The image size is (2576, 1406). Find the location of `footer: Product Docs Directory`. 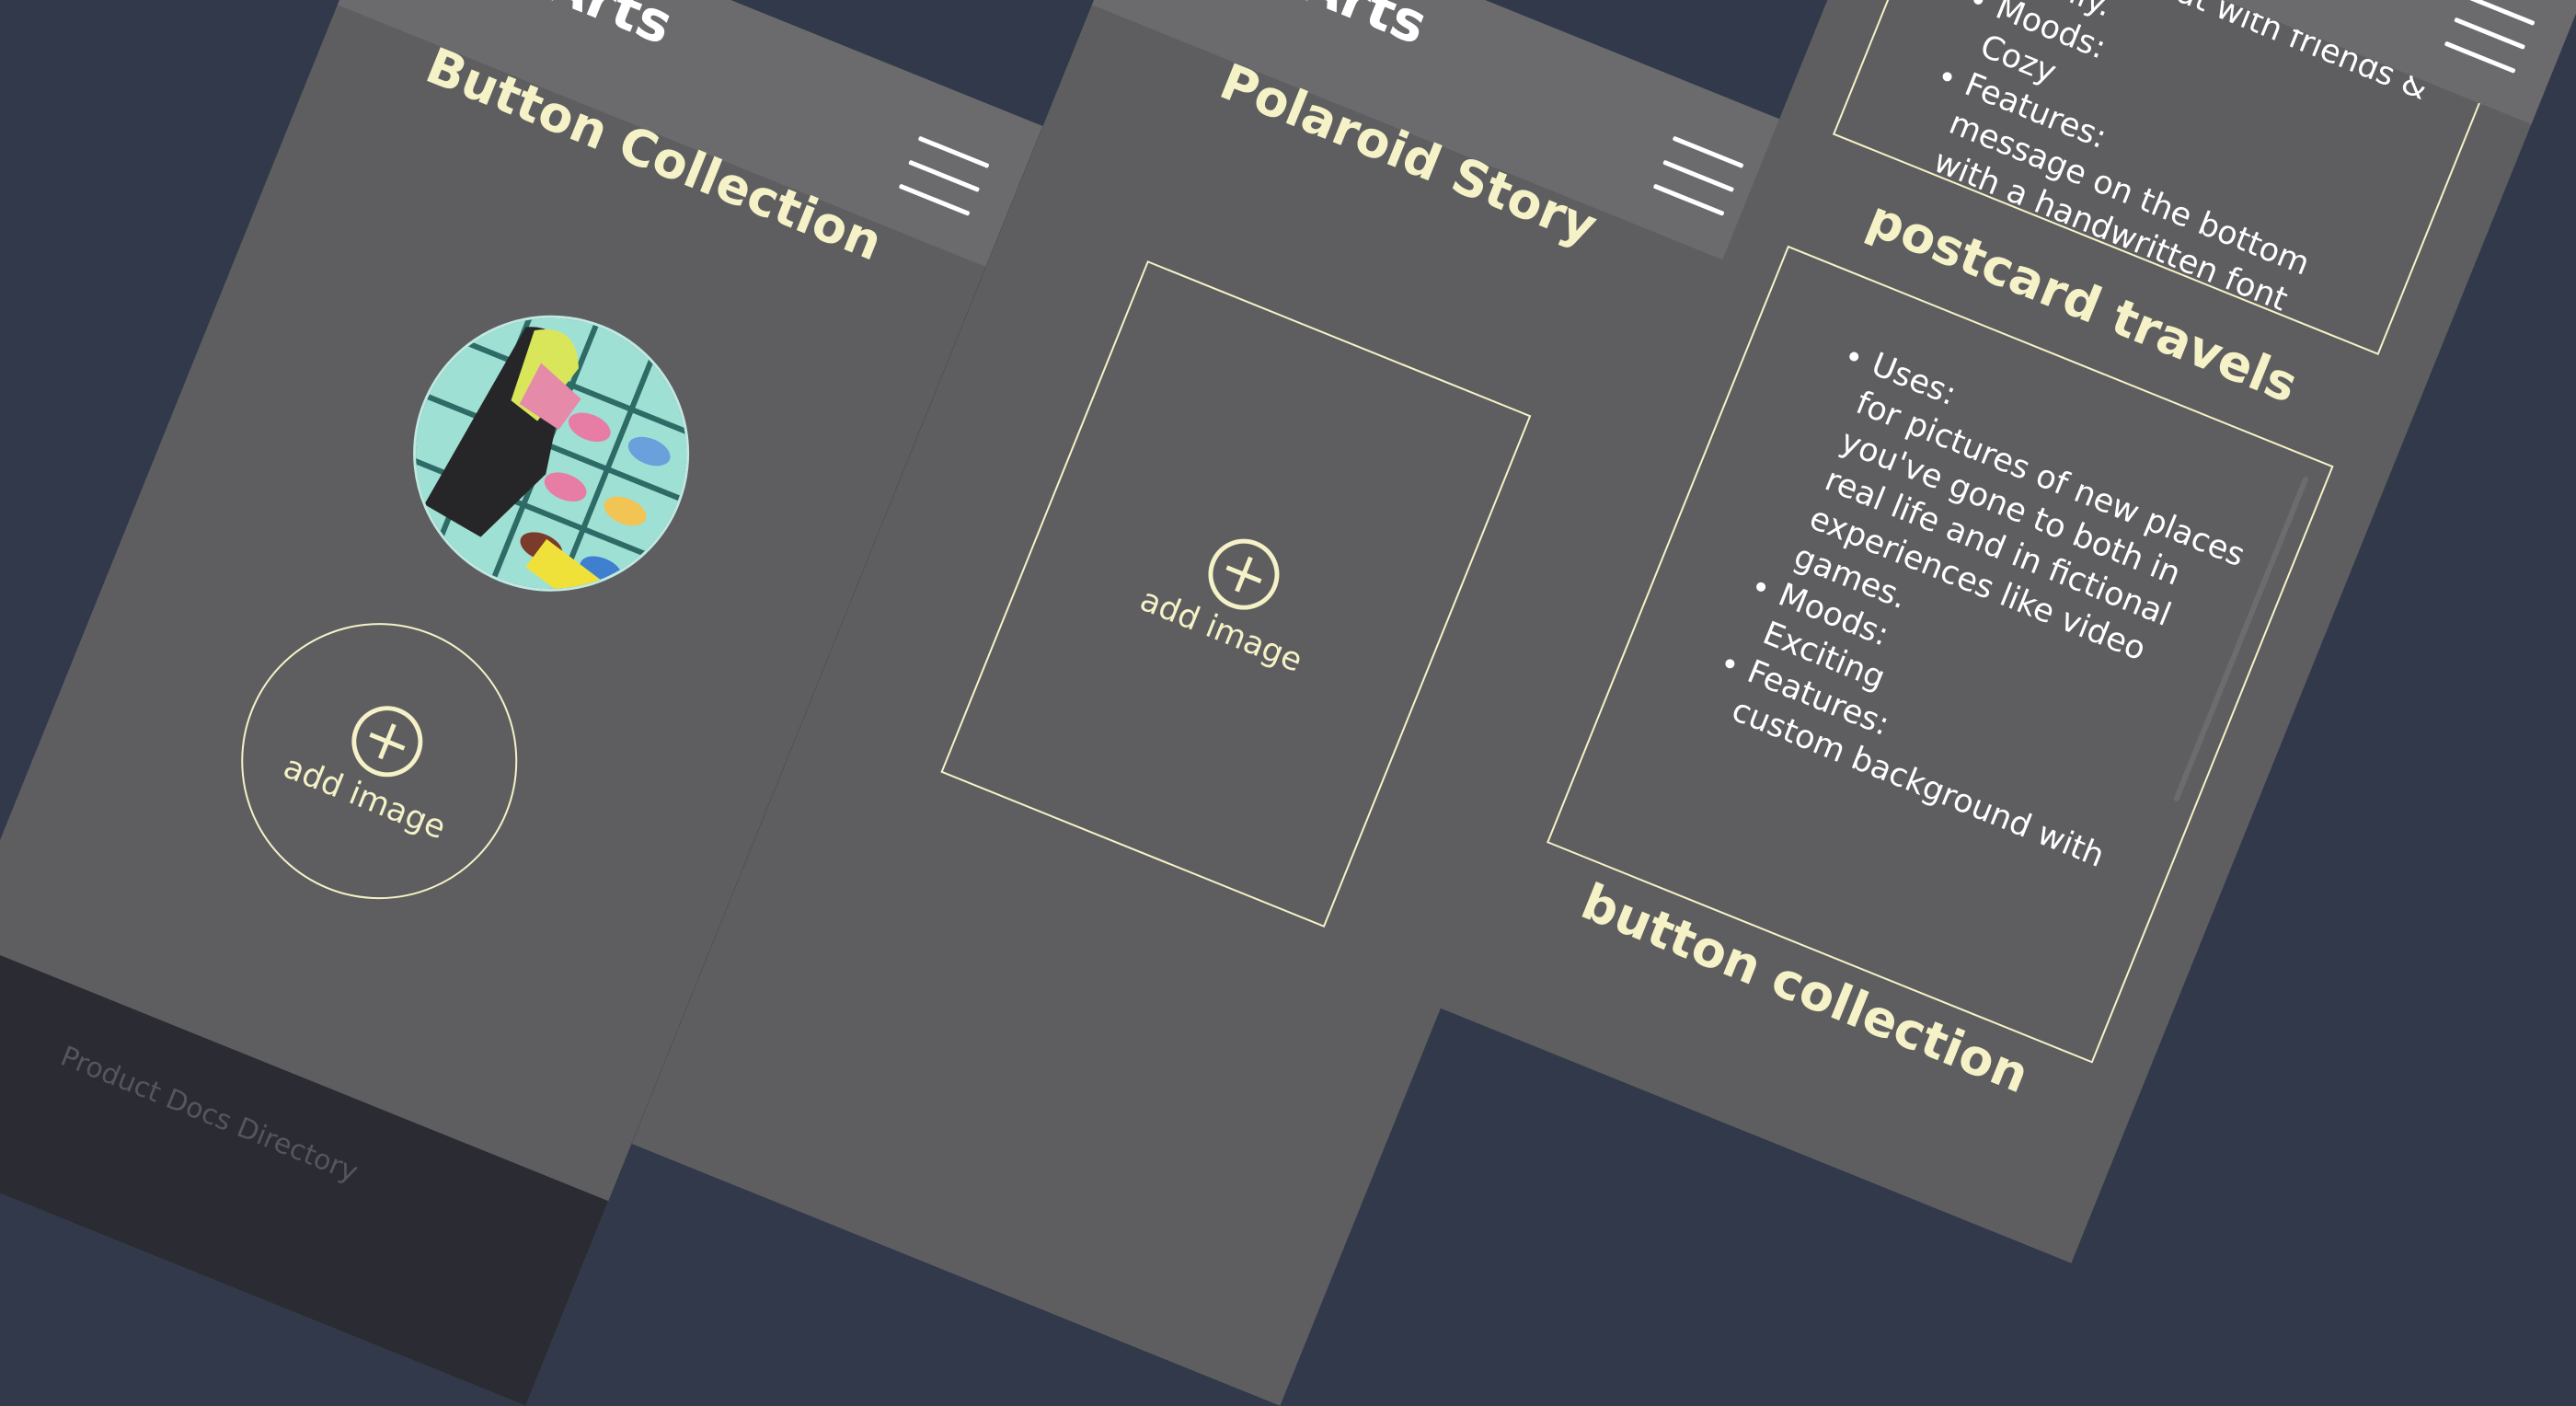

footer: Product Docs Directory is located at coordinates (304, 1173).